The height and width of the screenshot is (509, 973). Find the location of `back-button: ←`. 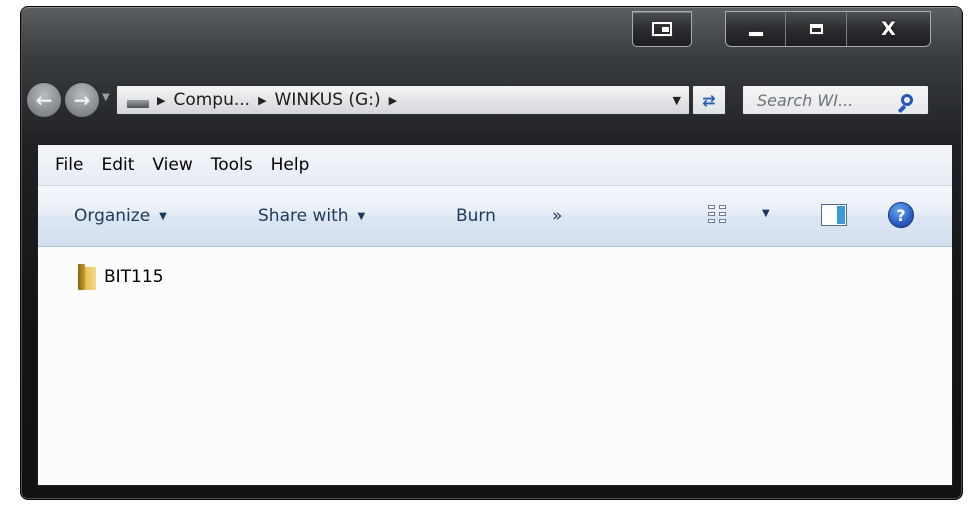

back-button: ← is located at coordinates (44, 100).